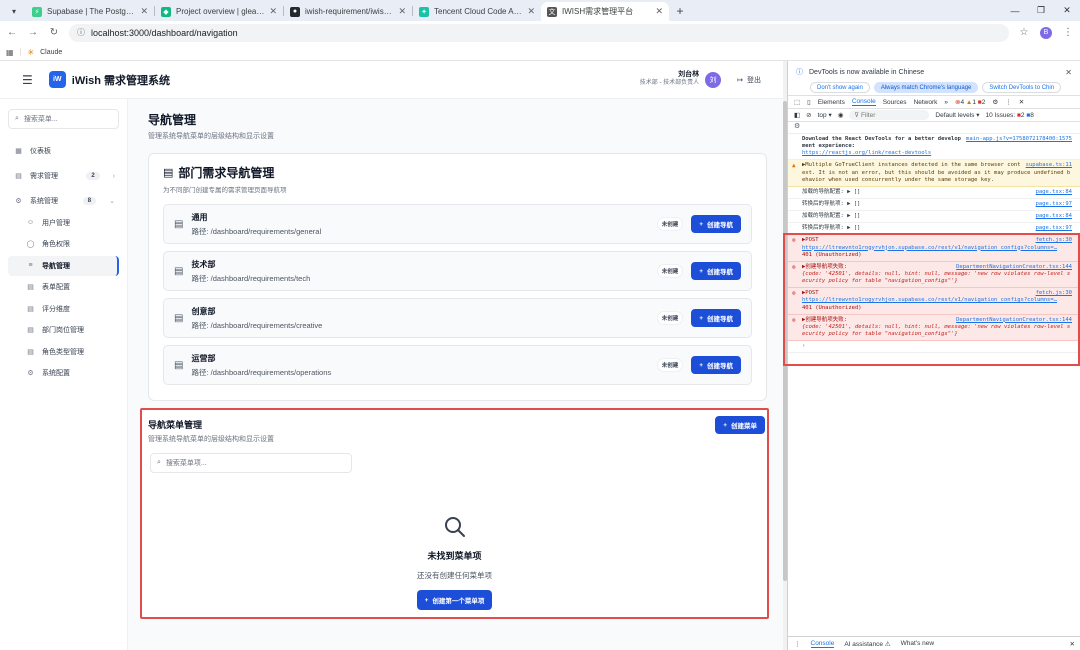 The height and width of the screenshot is (650, 1080). What do you see at coordinates (895, 102) in the screenshot?
I see `tab-sources: Sources` at bounding box center [895, 102].